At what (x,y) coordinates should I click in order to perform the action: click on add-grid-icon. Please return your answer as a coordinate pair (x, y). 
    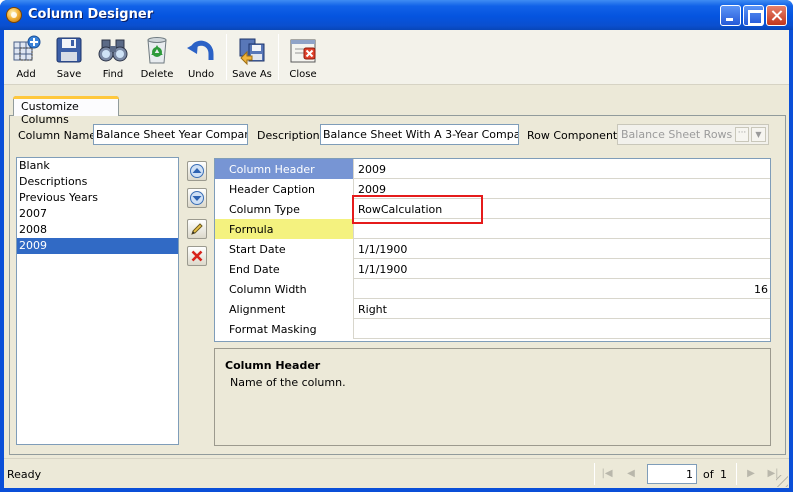
    Looking at the image, I should click on (26, 50).